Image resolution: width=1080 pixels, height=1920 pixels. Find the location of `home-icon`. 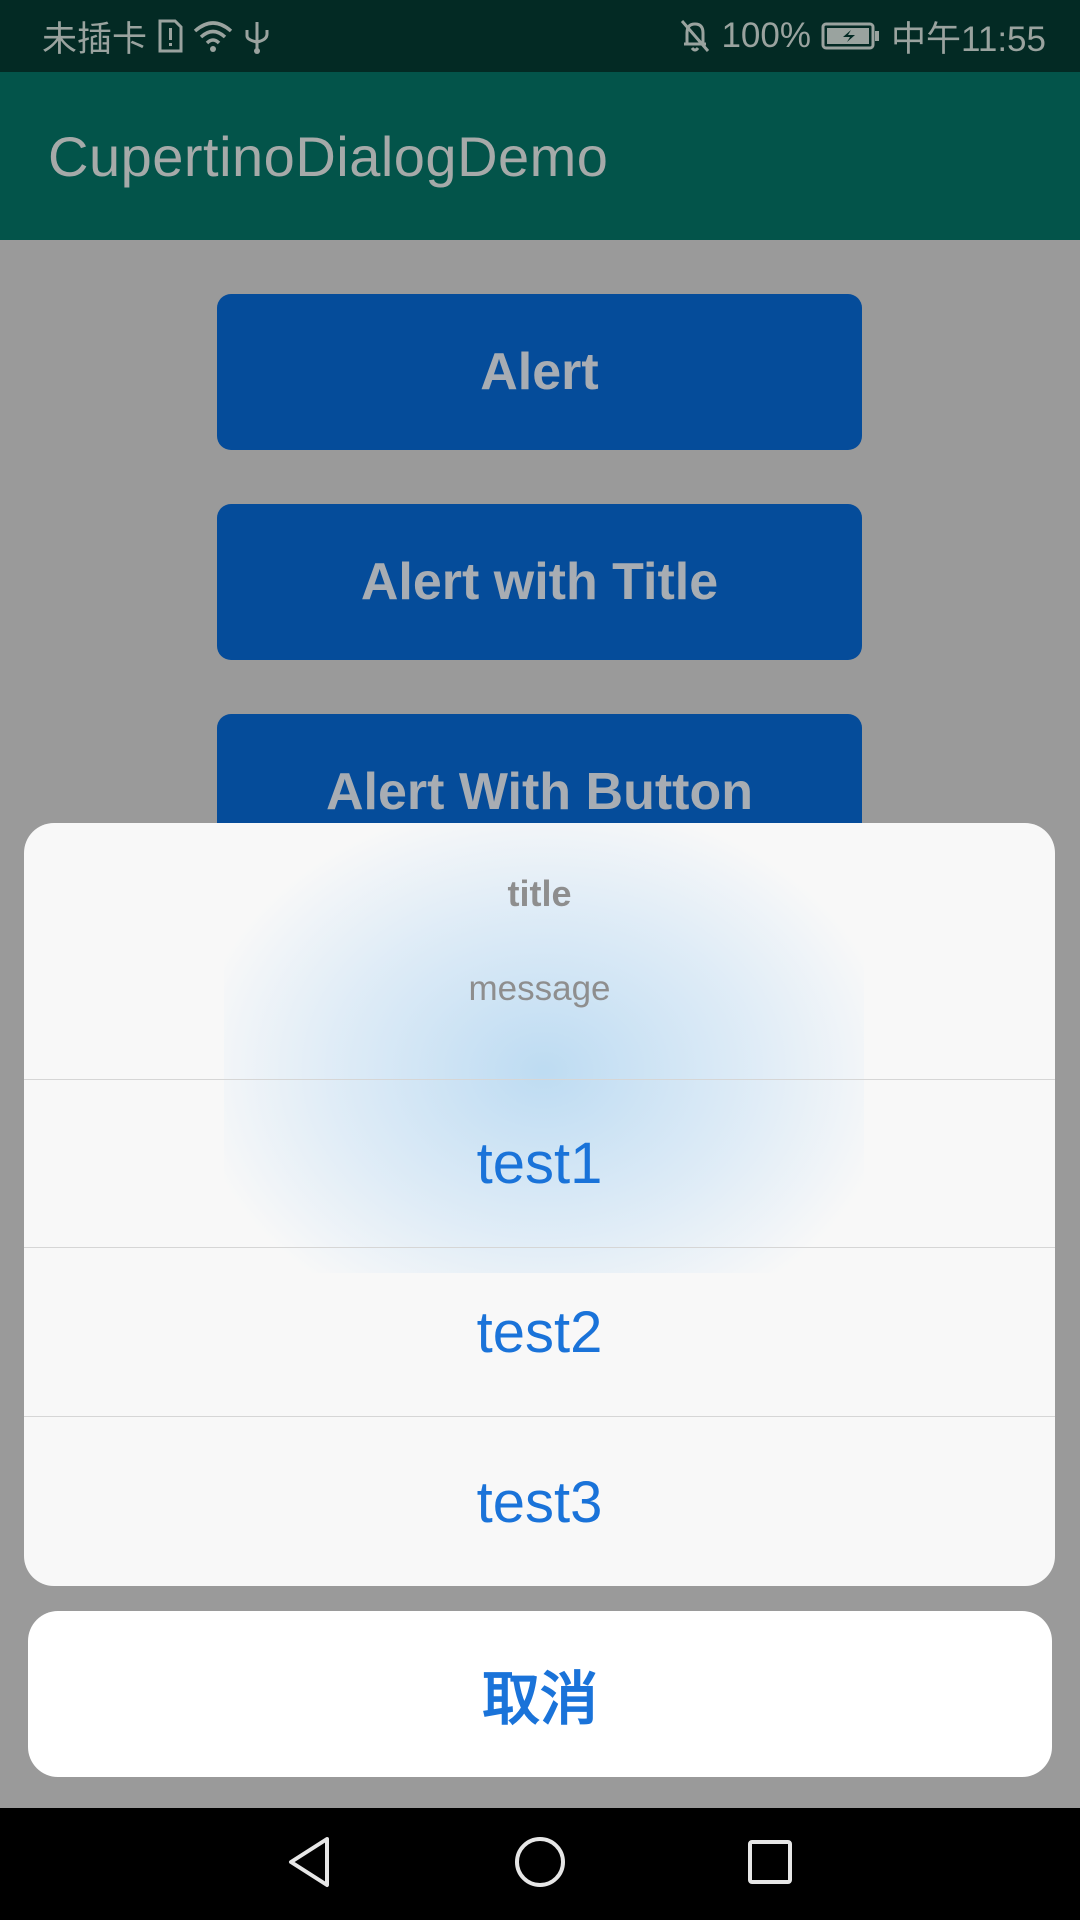

home-icon is located at coordinates (540, 1864).